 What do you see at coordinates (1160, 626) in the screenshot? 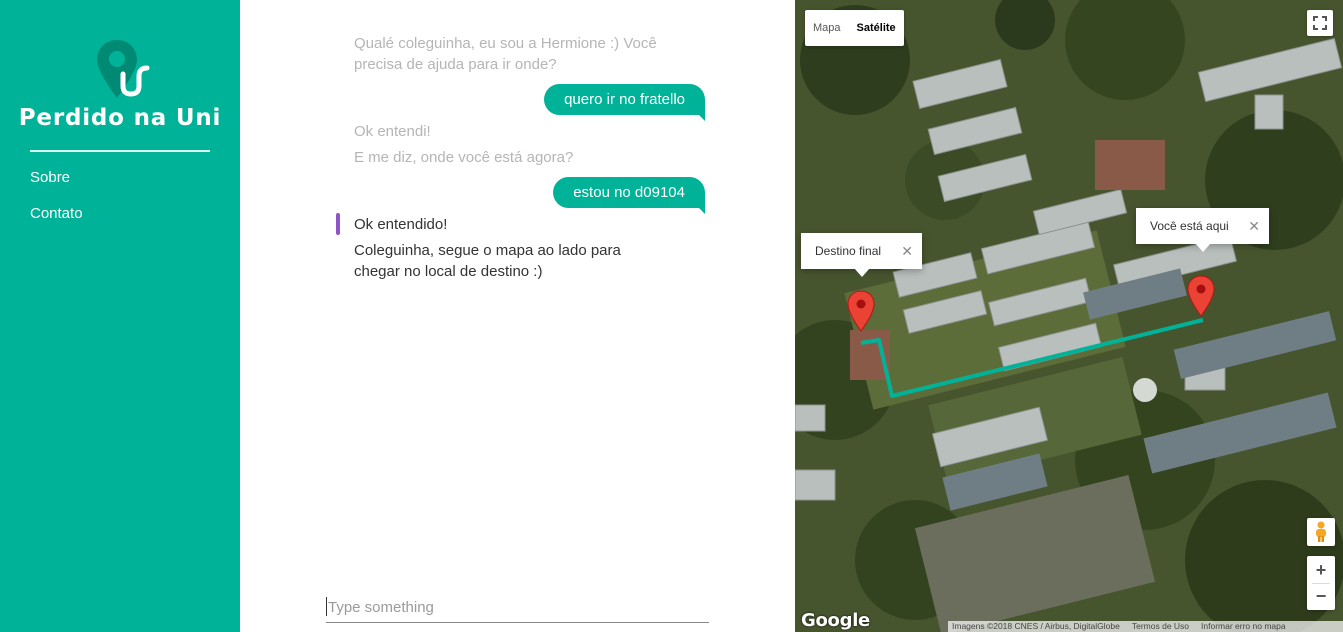
I see `terms-link: Termos de Uso` at bounding box center [1160, 626].